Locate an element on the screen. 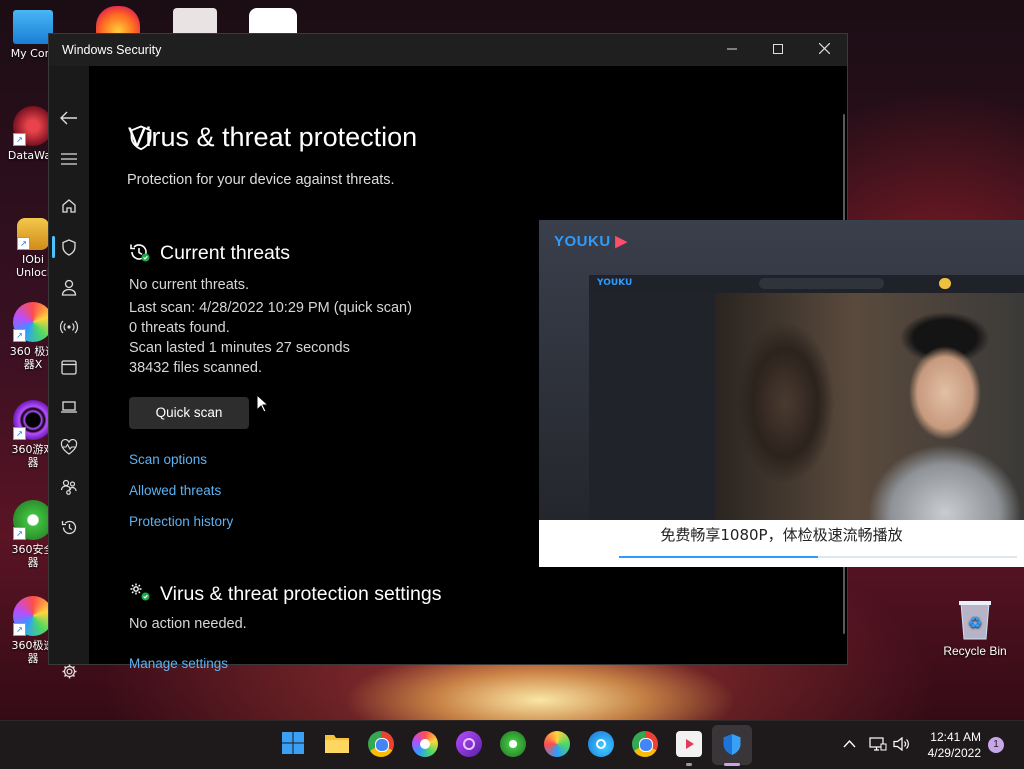 The image size is (1024, 769). nav-firewall is located at coordinates (69, 327).